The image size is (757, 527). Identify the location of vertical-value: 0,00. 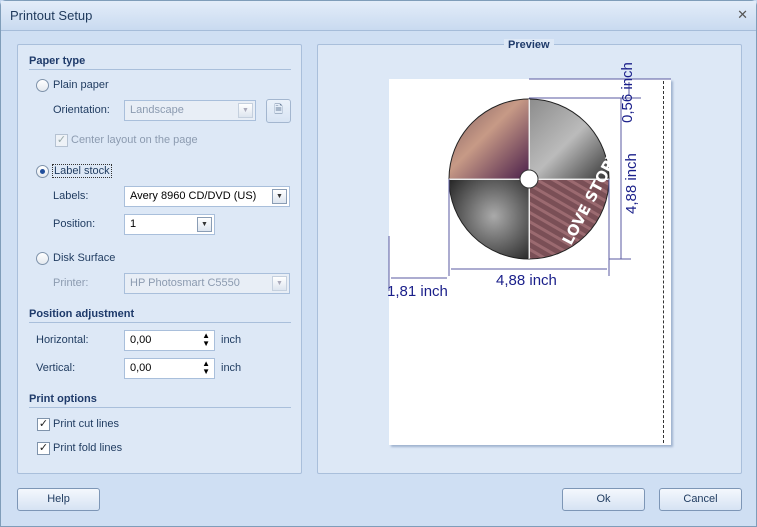
(141, 368).